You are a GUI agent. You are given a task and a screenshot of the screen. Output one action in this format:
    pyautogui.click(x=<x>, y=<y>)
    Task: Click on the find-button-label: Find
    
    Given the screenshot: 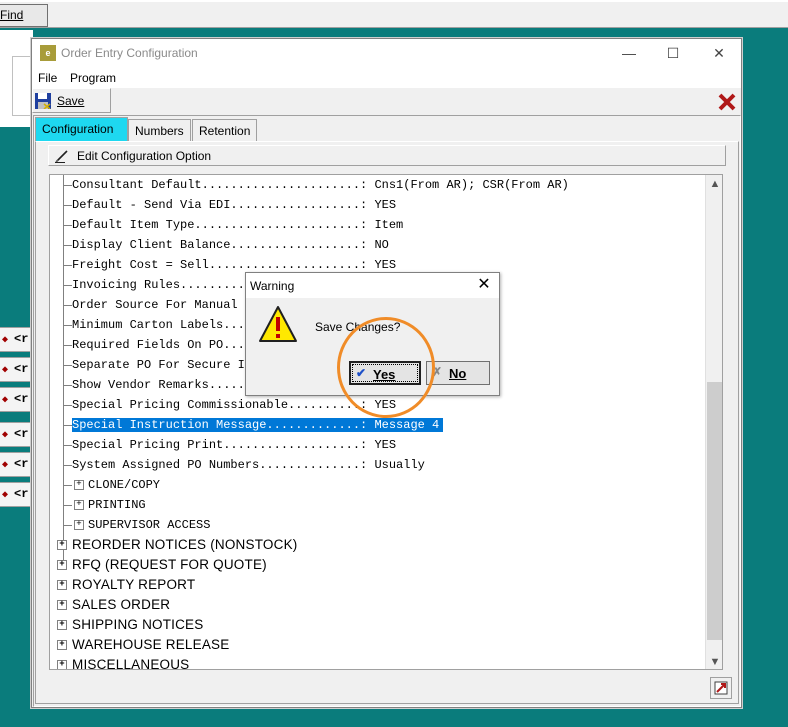 What is the action you would take?
    pyautogui.click(x=12, y=15)
    